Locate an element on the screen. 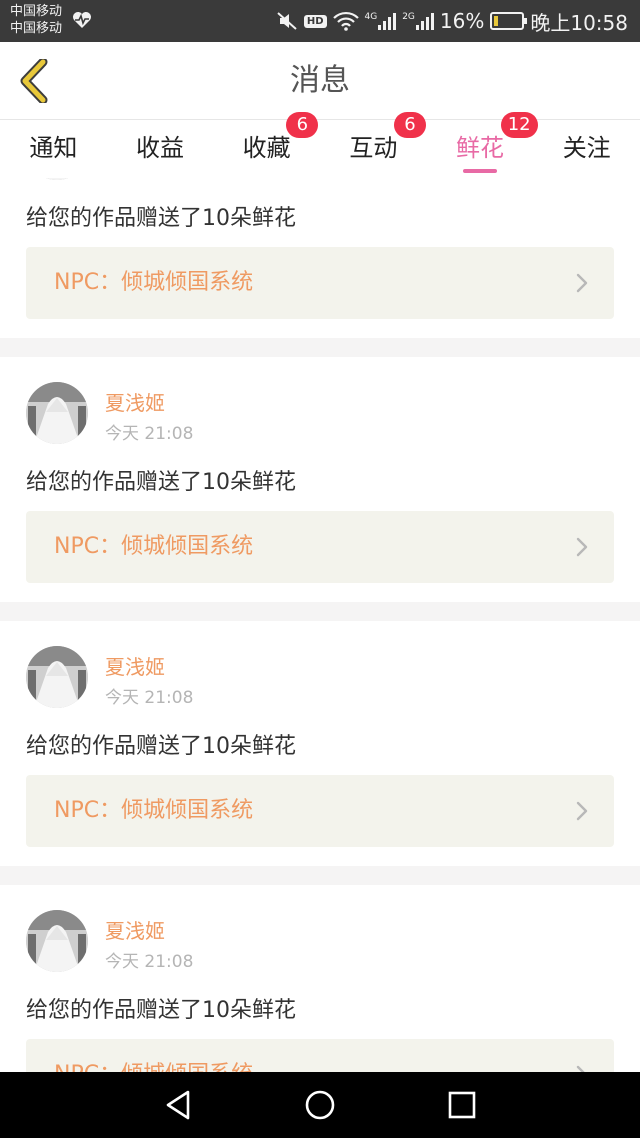  tab-flowers: 鲜花 12 is located at coordinates (482, 145).